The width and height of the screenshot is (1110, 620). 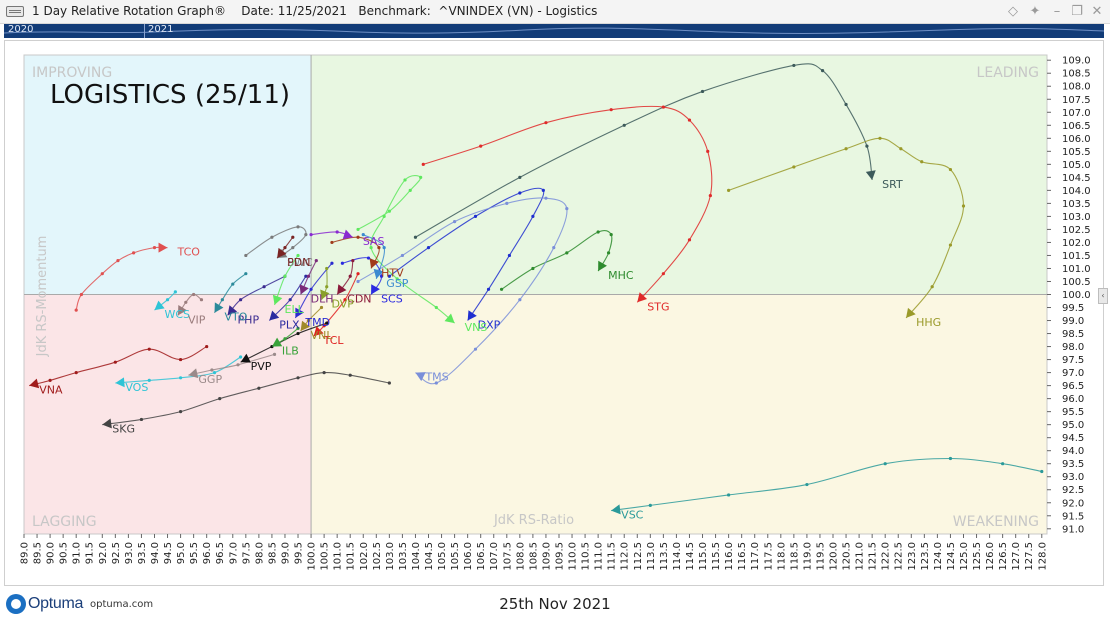 I want to click on series-label-hhg: HHG, so click(x=928, y=322).